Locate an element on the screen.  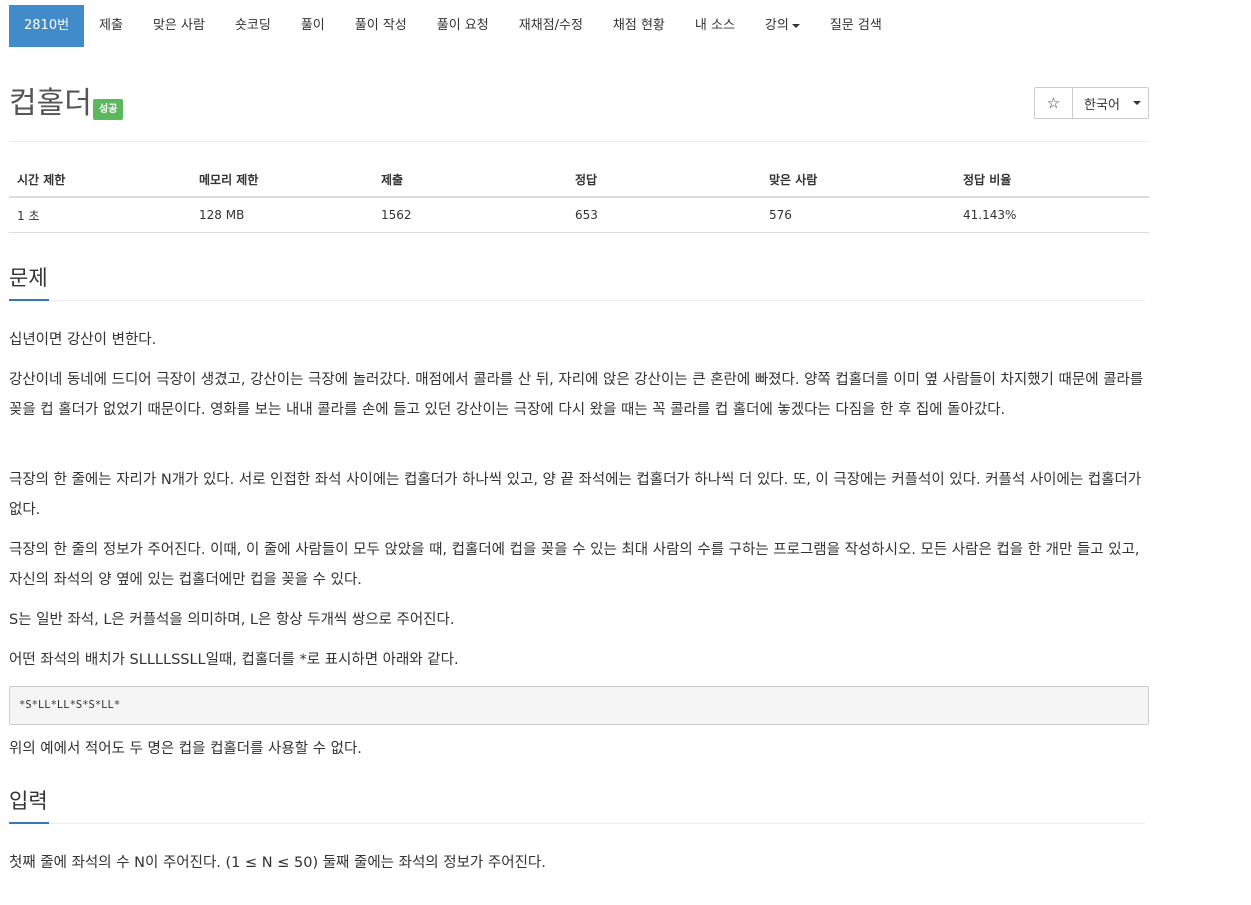
nav-rejudge: 재채점/수정 is located at coordinates (551, 26).